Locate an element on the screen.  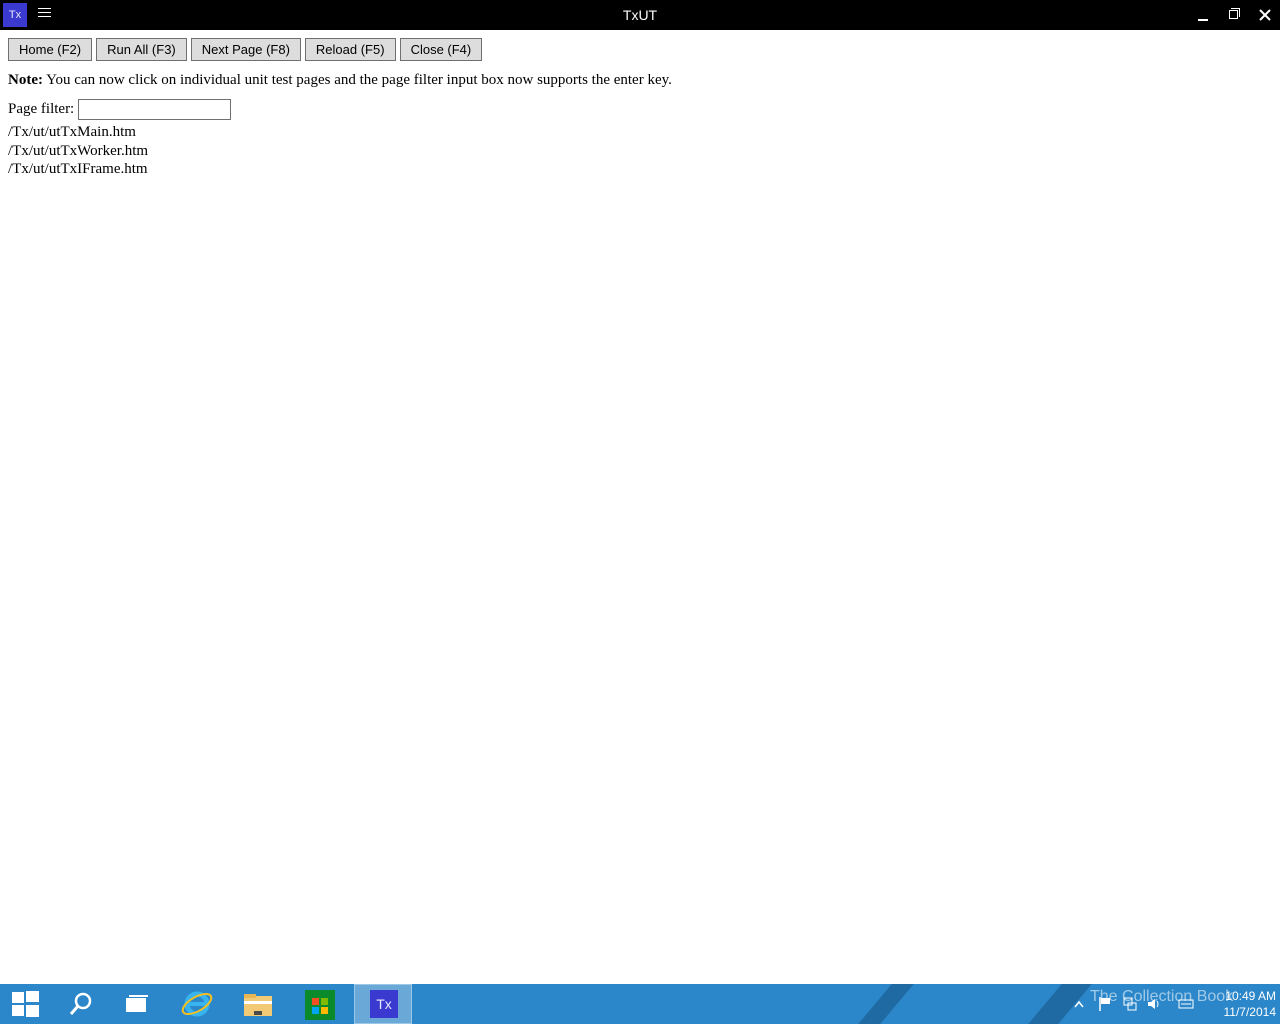
network-icon is located at coordinates (1130, 1004).